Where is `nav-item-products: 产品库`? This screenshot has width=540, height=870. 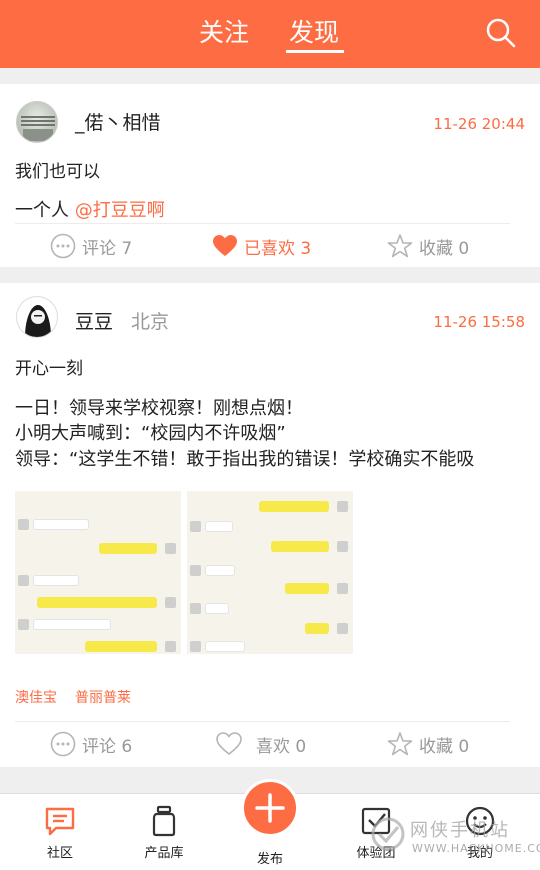 nav-item-products: 产品库 is located at coordinates (164, 832).